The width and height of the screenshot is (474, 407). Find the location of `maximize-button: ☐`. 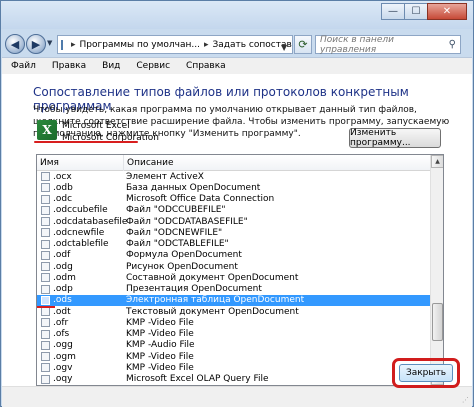

maximize-button: ☐ is located at coordinates (416, 11).